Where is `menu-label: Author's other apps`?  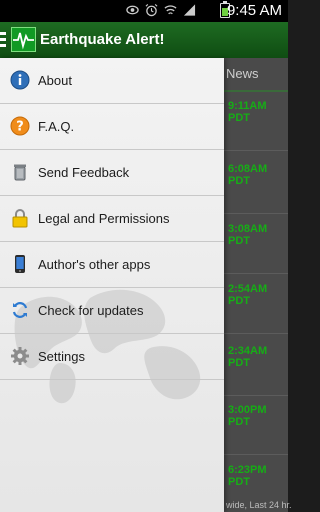 menu-label: Author's other apps is located at coordinates (94, 264).